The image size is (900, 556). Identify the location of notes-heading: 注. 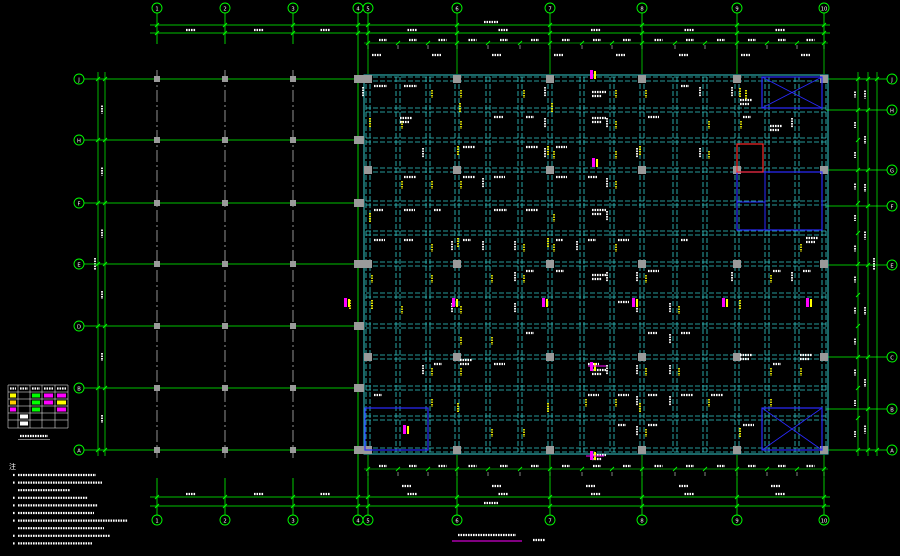
(12, 466).